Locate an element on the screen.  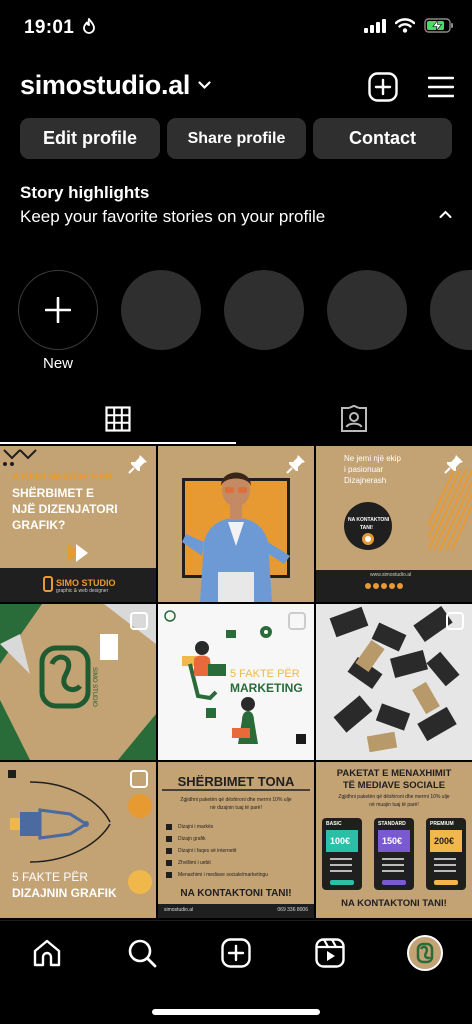
plus-icon is located at coordinates (58, 310).